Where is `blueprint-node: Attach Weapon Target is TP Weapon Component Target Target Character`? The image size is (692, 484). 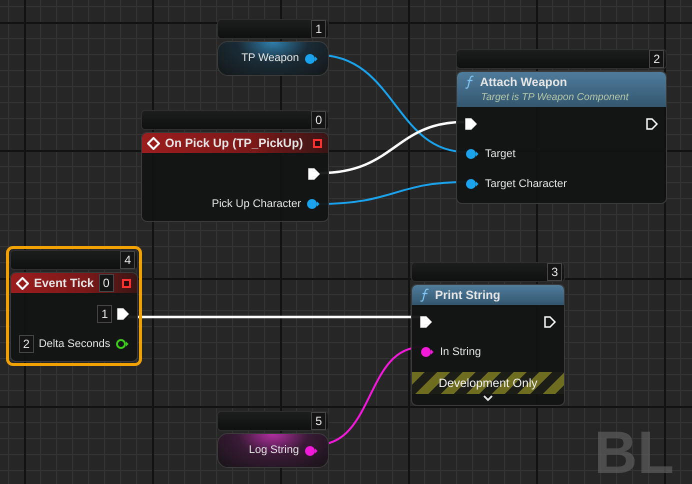
blueprint-node: Attach Weapon Target is TP Weapon Component Target Target Character is located at coordinates (561, 137).